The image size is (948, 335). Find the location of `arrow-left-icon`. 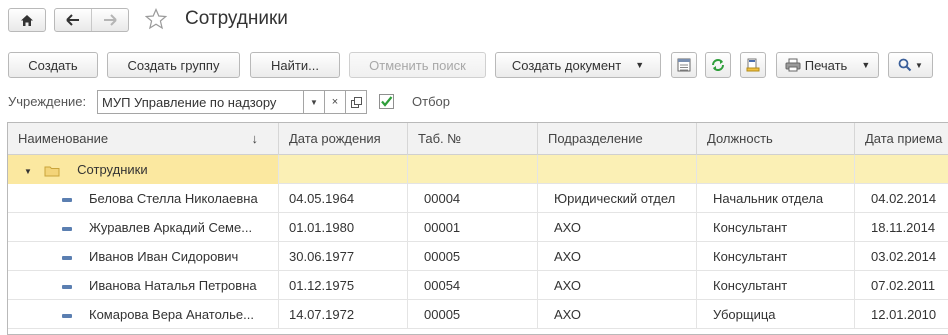

arrow-left-icon is located at coordinates (72, 20).